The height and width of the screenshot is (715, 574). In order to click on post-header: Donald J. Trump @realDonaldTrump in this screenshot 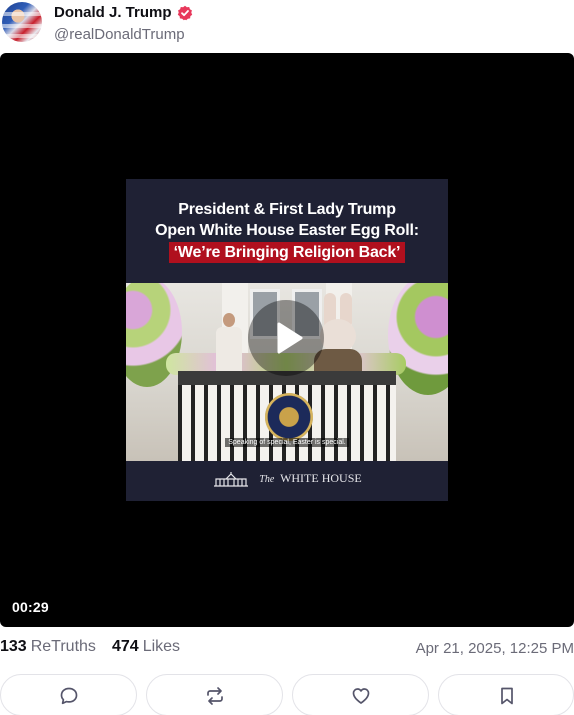, I will do `click(287, 25)`.